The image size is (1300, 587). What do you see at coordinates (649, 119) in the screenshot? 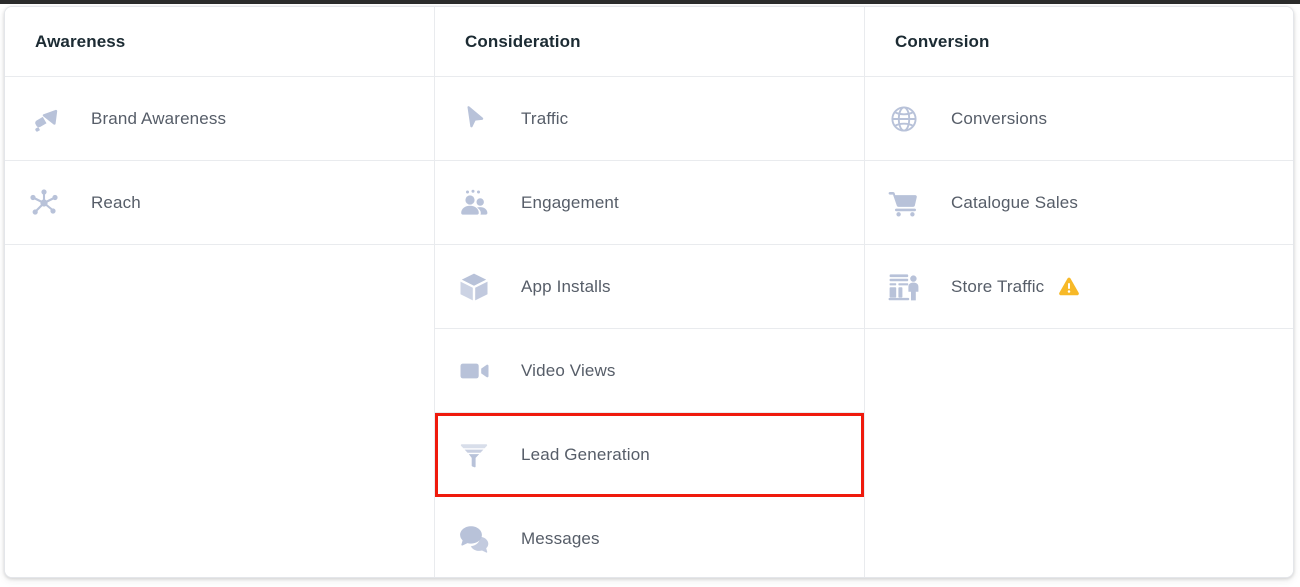
I see `objective-option-traffic: Traffic` at bounding box center [649, 119].